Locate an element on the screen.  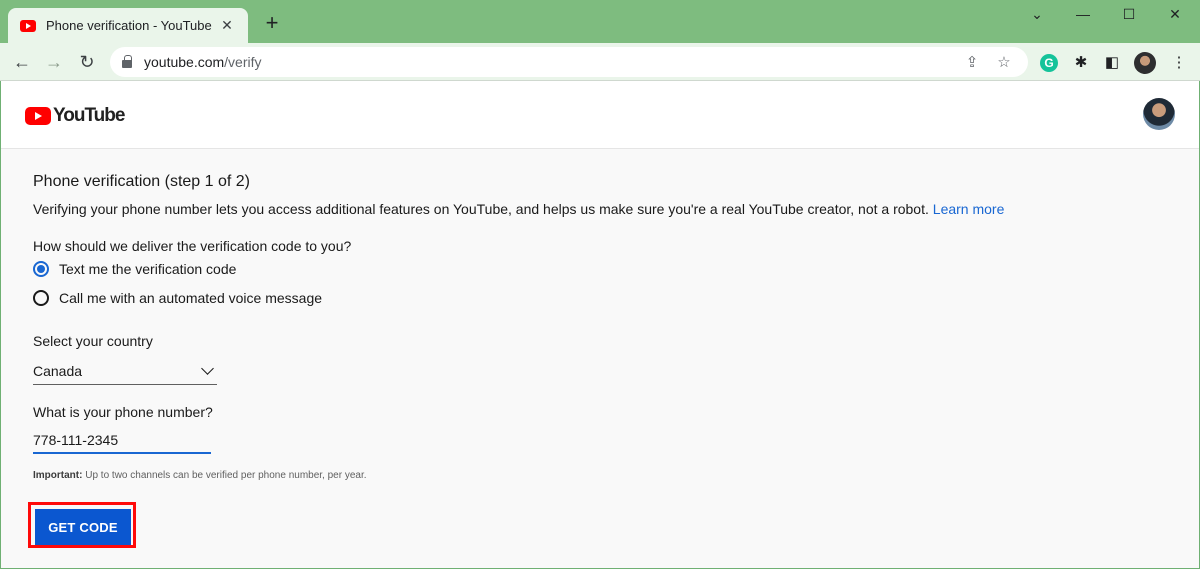
extensions-puzzle-icon: ✱ is located at coordinates (1081, 63).